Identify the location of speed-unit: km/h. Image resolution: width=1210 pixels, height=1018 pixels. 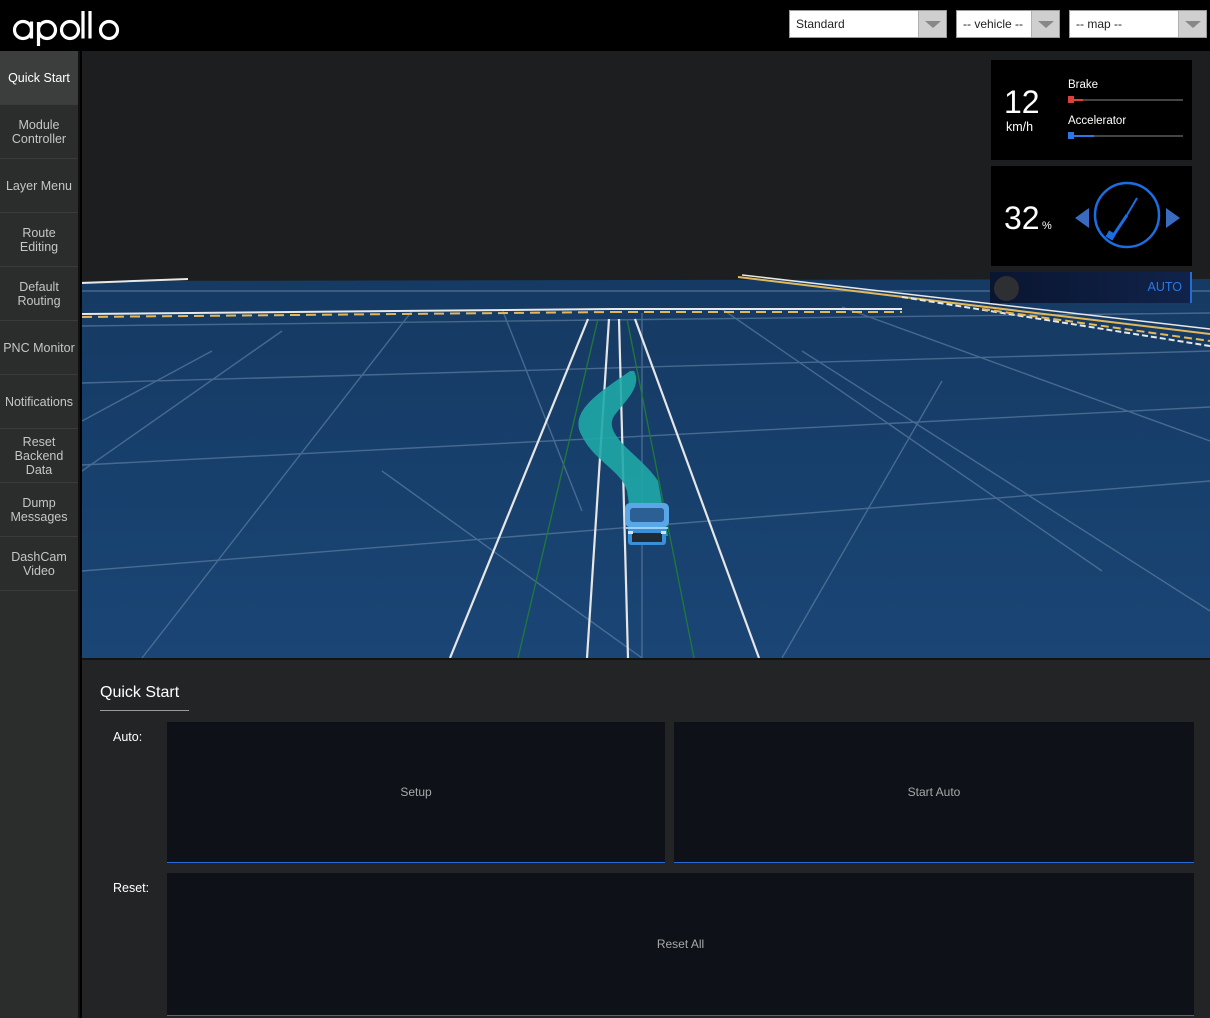
(1020, 127).